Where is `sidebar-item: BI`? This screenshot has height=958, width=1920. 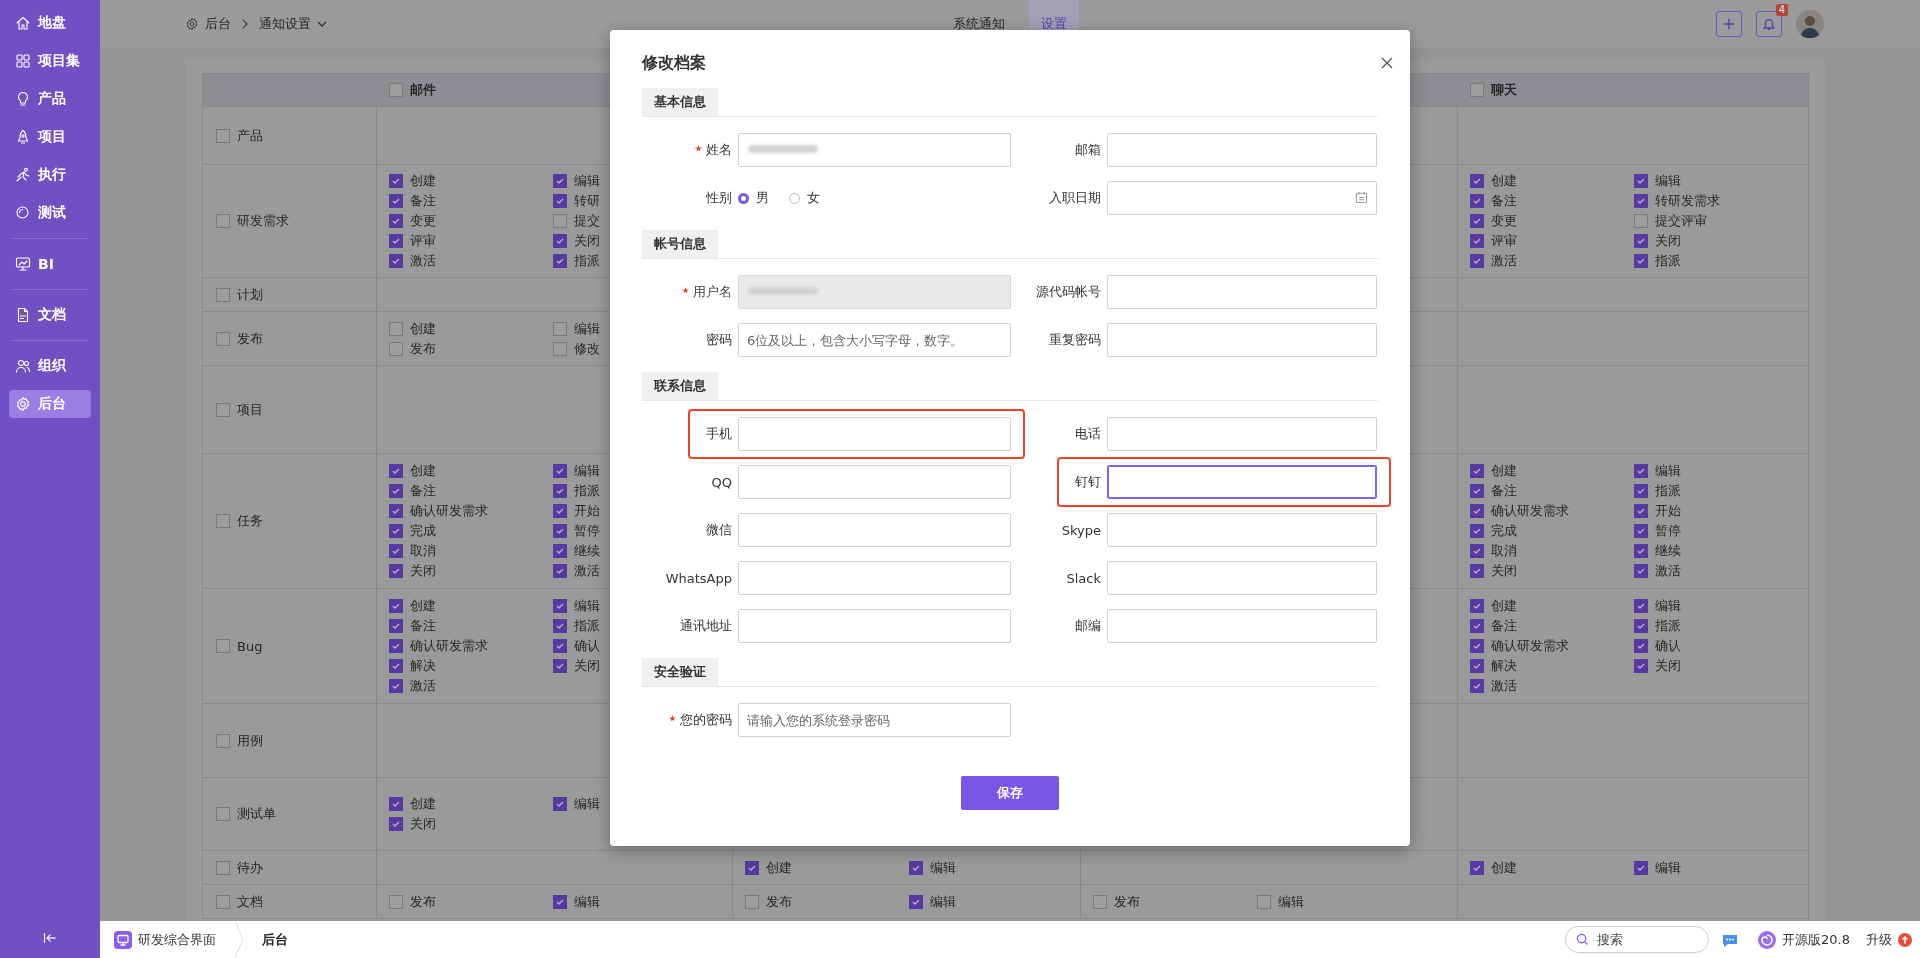
sidebar-item: BI is located at coordinates (50, 264).